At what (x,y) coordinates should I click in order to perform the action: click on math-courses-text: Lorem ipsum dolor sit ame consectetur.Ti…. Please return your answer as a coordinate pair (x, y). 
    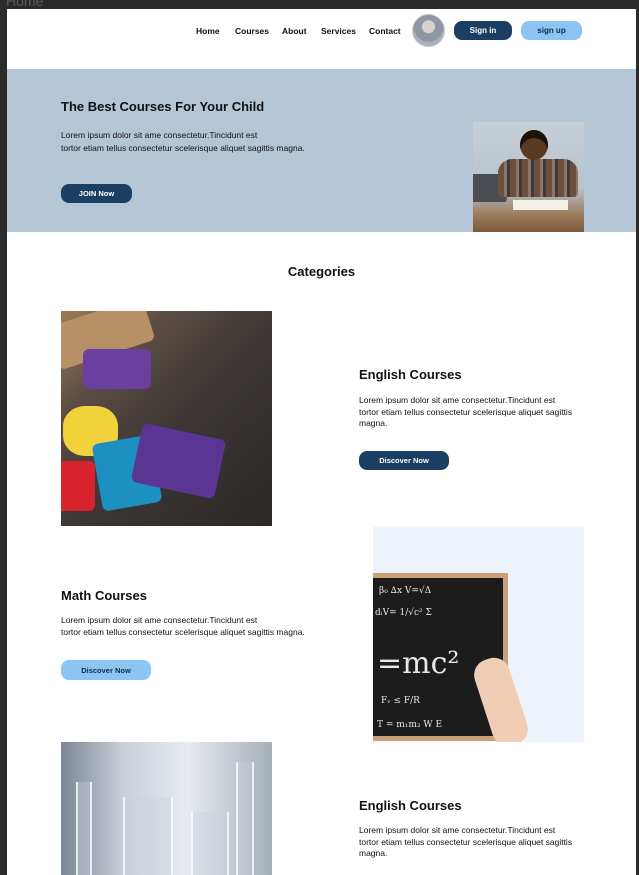
    Looking at the image, I should click on (183, 626).